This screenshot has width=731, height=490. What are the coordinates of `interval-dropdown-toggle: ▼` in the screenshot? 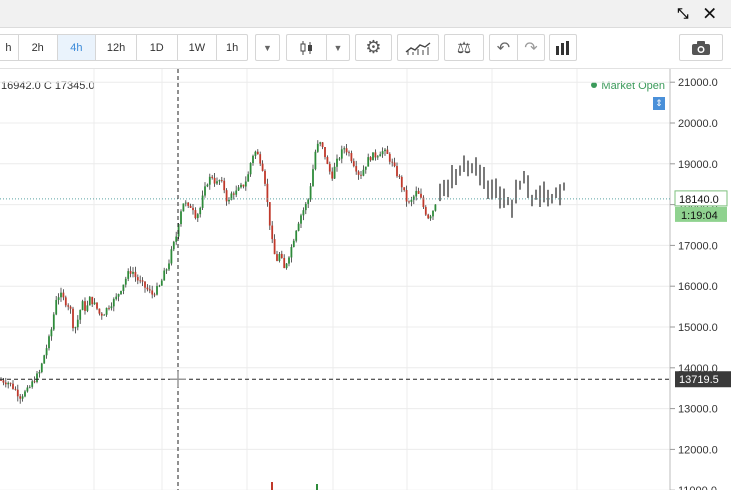 It's located at (267, 47).